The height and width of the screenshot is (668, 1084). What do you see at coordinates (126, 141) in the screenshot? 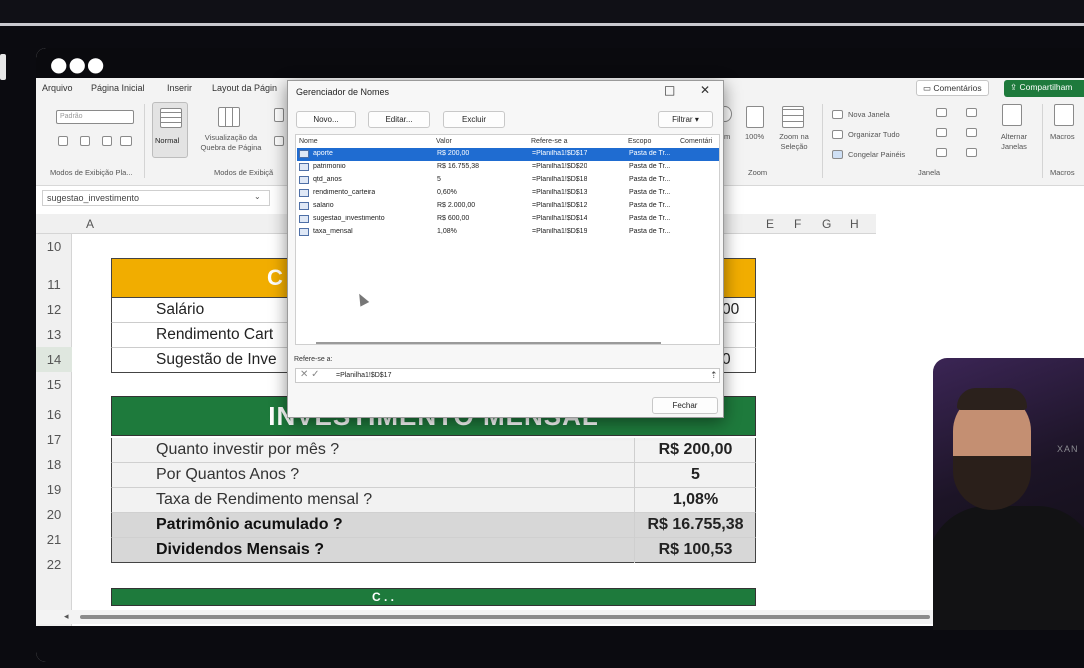
I see `options-view-icon` at bounding box center [126, 141].